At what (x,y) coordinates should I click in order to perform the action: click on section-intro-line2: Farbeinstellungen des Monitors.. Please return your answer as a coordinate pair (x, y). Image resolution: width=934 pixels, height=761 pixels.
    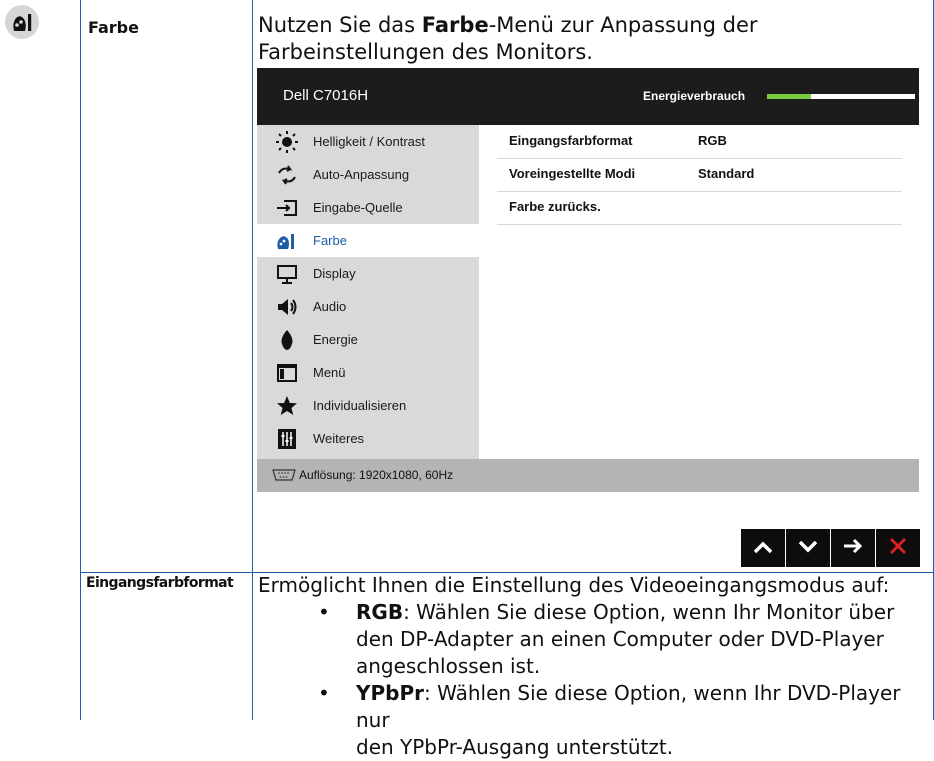
    Looking at the image, I should click on (425, 52).